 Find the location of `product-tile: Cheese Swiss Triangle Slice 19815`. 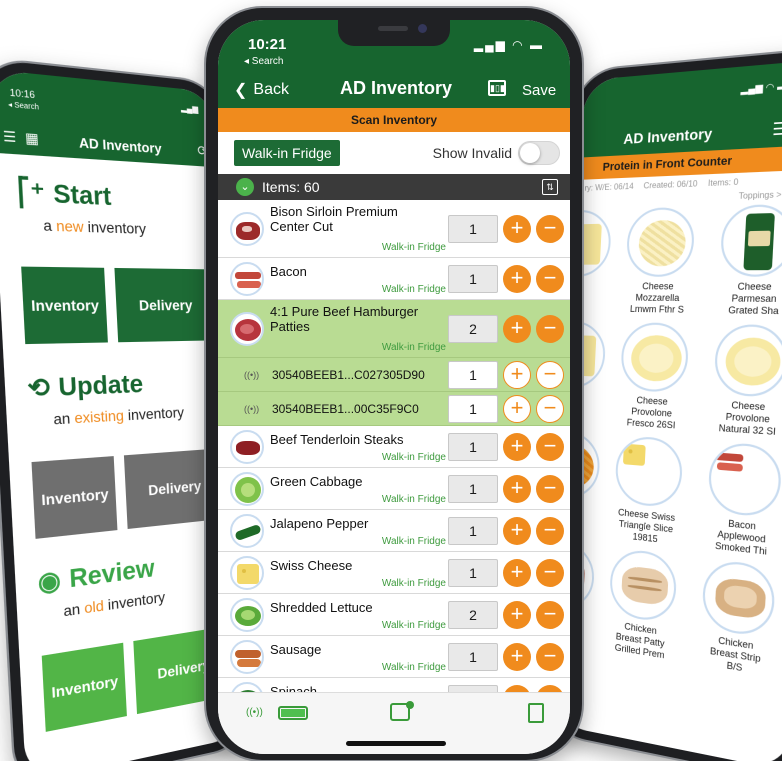

product-tile: Cheese Swiss Triangle Slice 19815 is located at coordinates (648, 492).